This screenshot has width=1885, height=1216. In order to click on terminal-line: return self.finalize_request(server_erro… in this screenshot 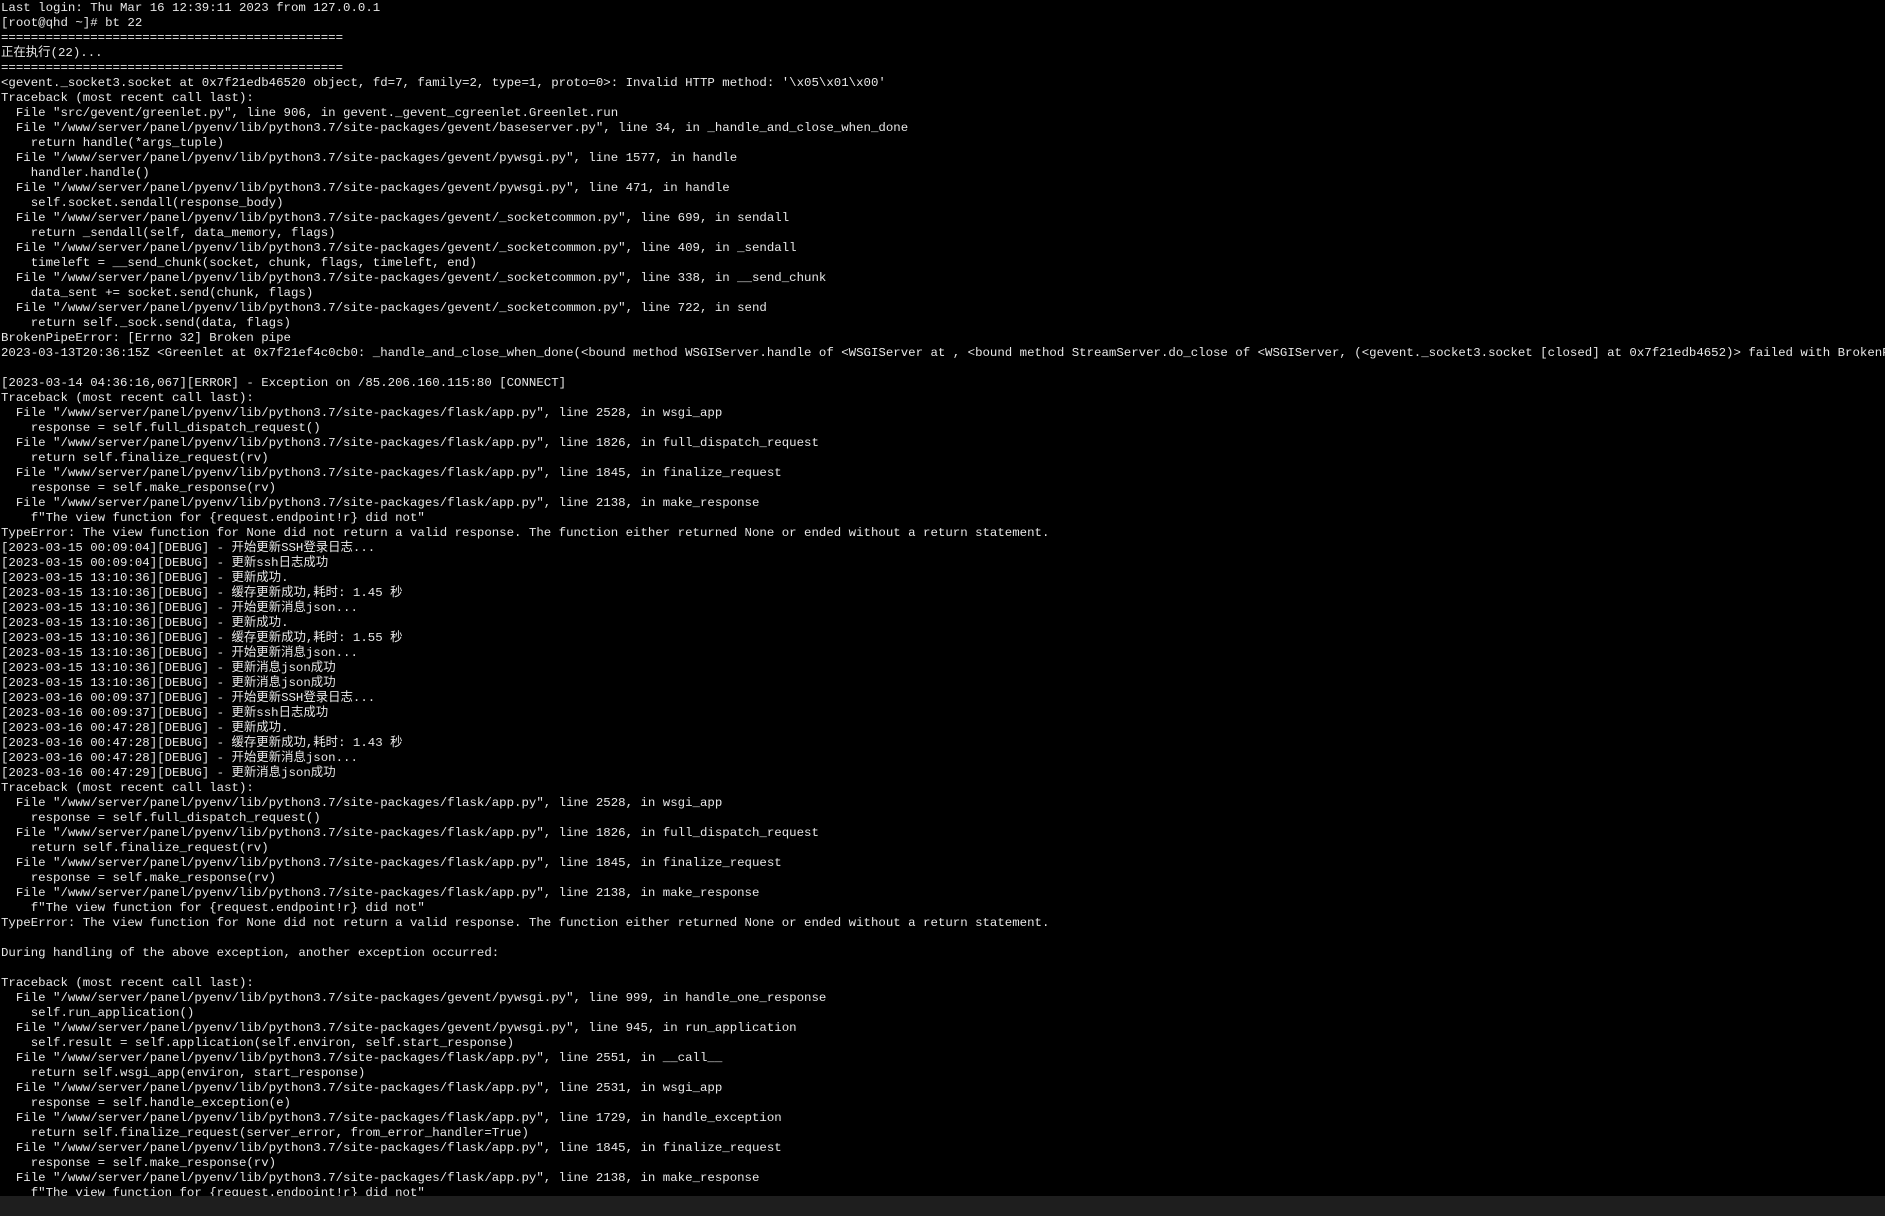, I will do `click(265, 1133)`.